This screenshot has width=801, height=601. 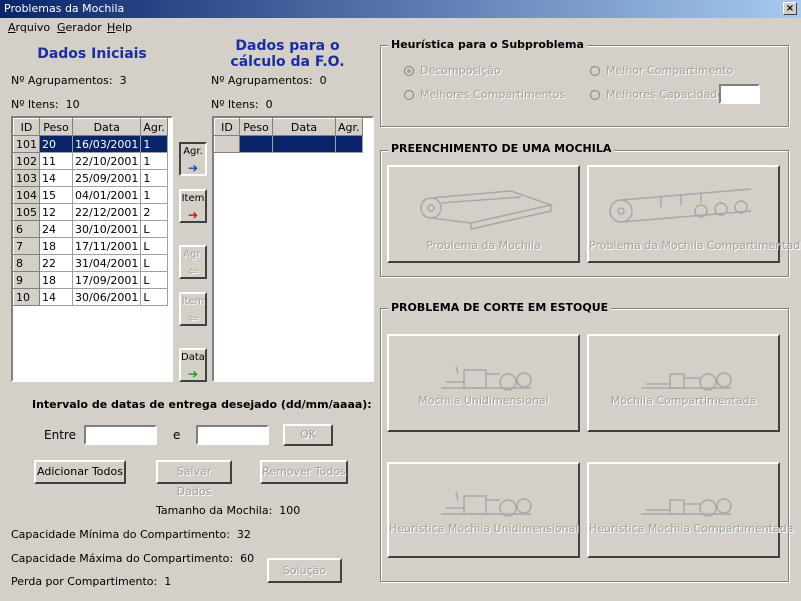 I want to click on row-header: 8, so click(x=26, y=263).